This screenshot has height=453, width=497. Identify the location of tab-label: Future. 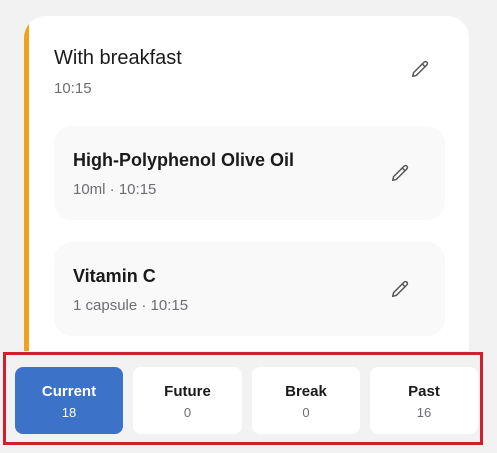
(187, 391).